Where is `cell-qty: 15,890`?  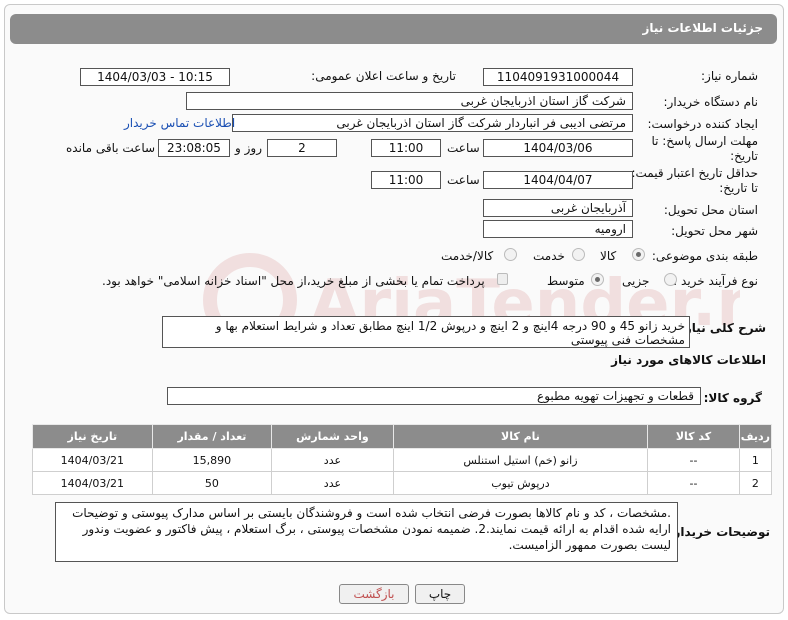 cell-qty: 15,890 is located at coordinates (212, 460).